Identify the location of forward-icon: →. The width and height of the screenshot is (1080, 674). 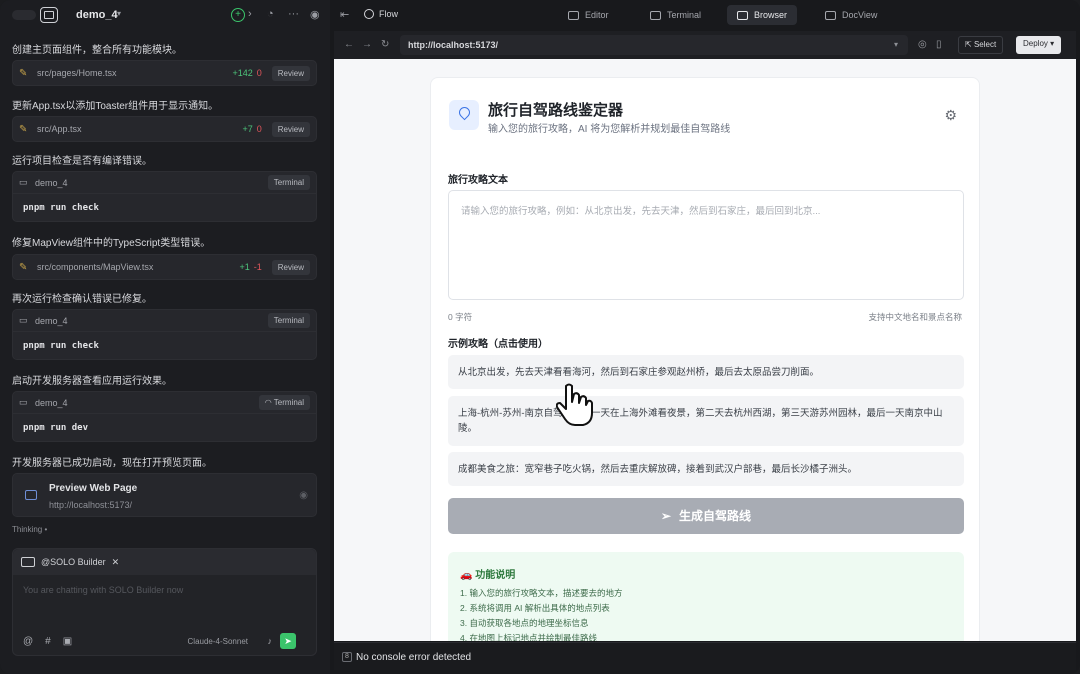
(367, 44).